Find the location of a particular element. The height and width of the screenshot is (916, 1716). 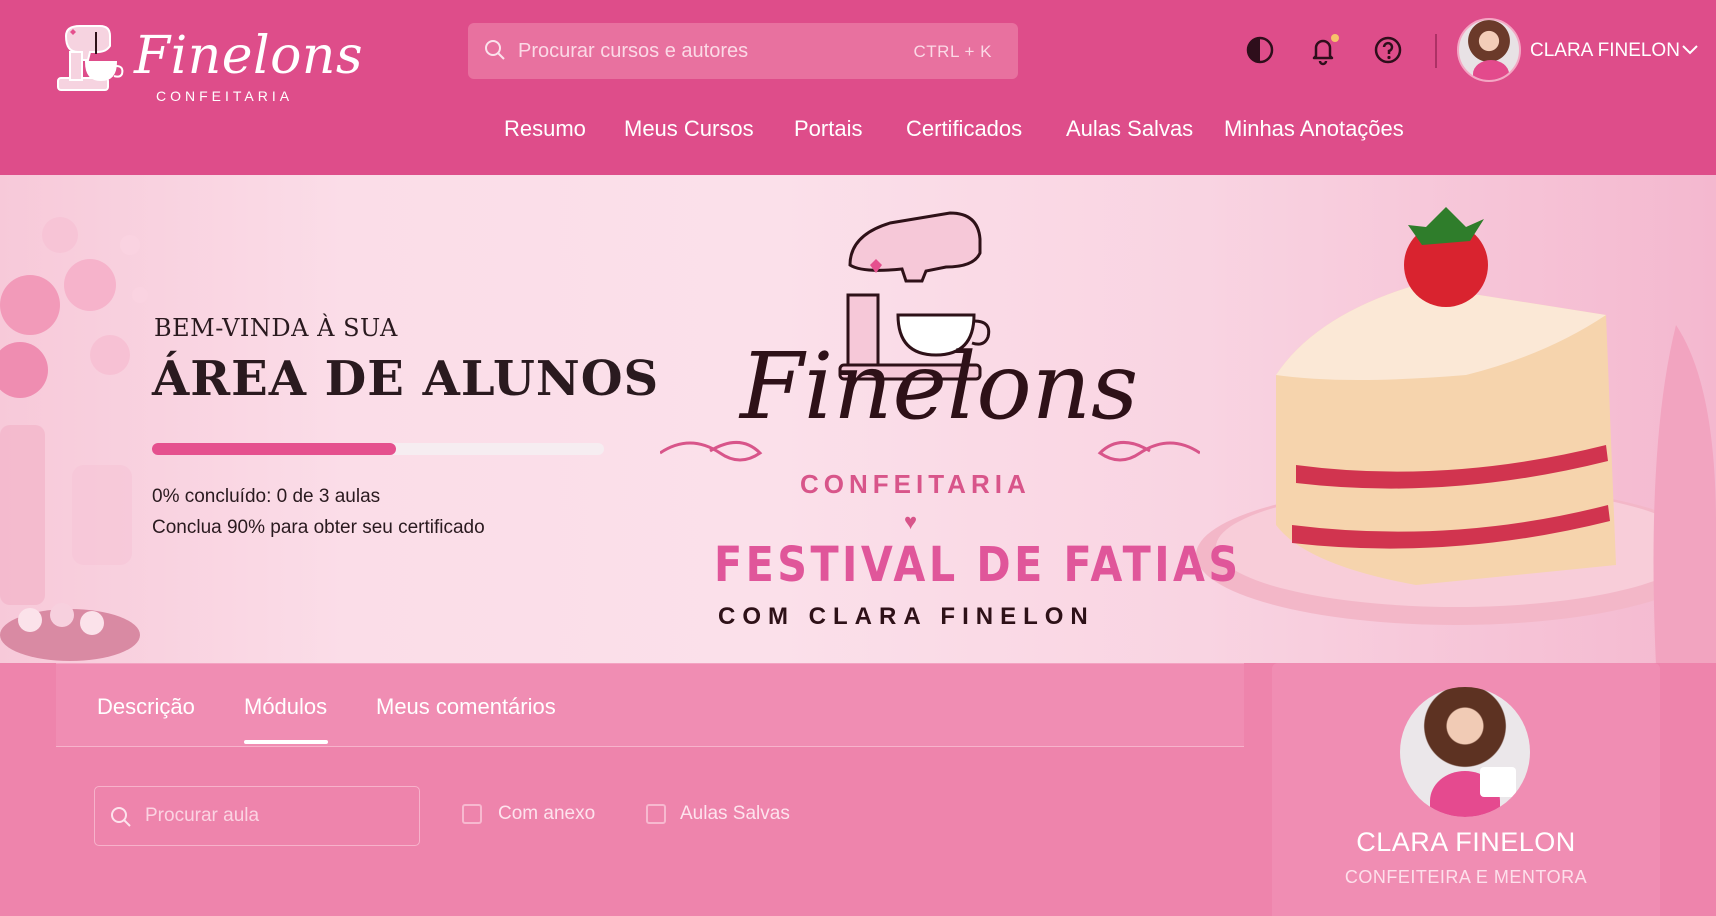

chevron-down-icon is located at coordinates (1690, 49).